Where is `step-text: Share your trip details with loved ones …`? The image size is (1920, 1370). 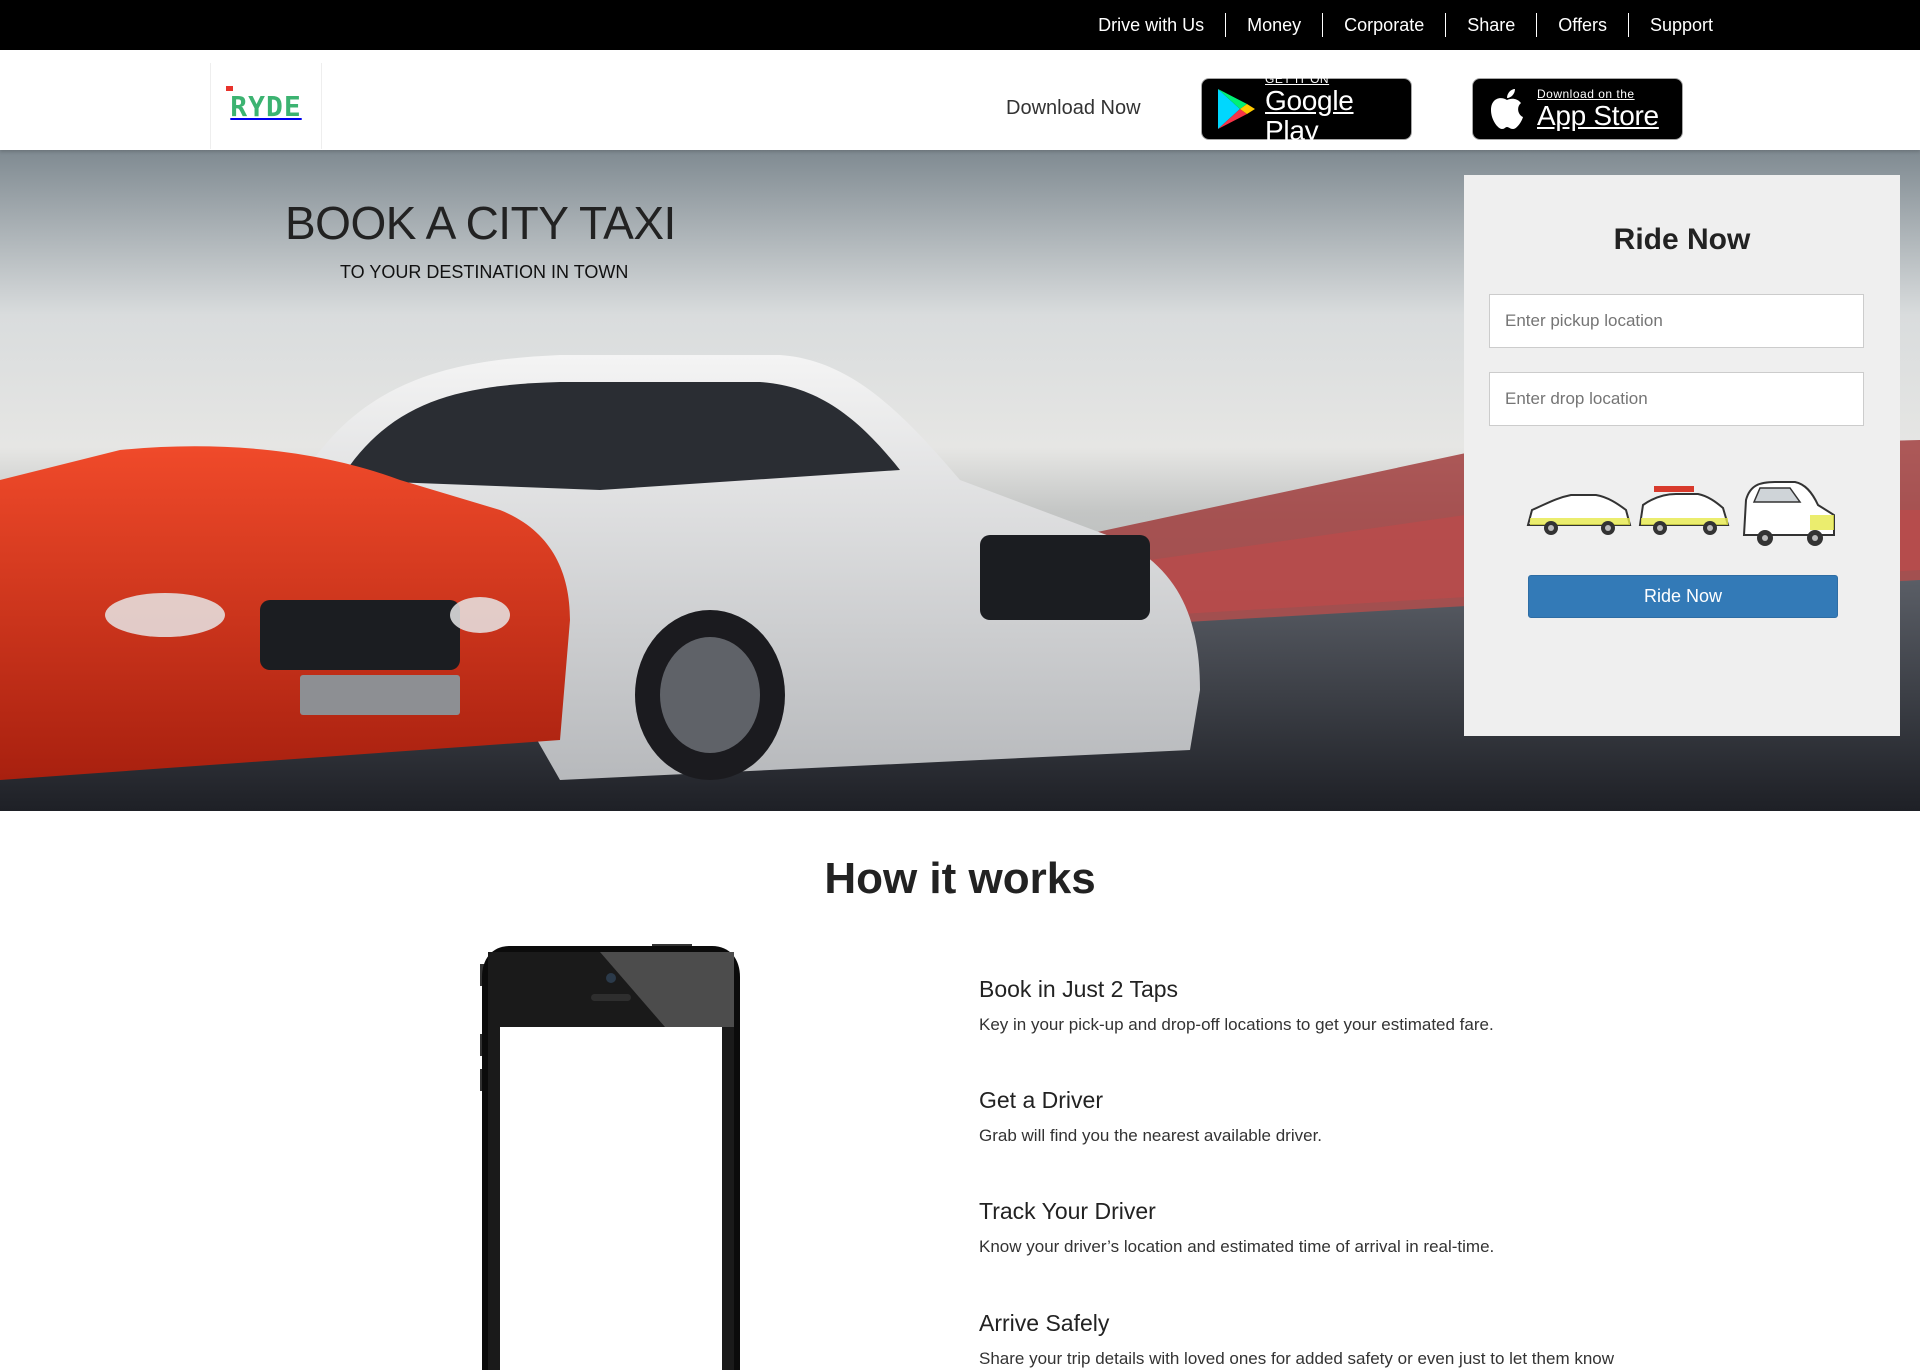
step-text: Share your trip details with loved ones … is located at coordinates (1297, 1358).